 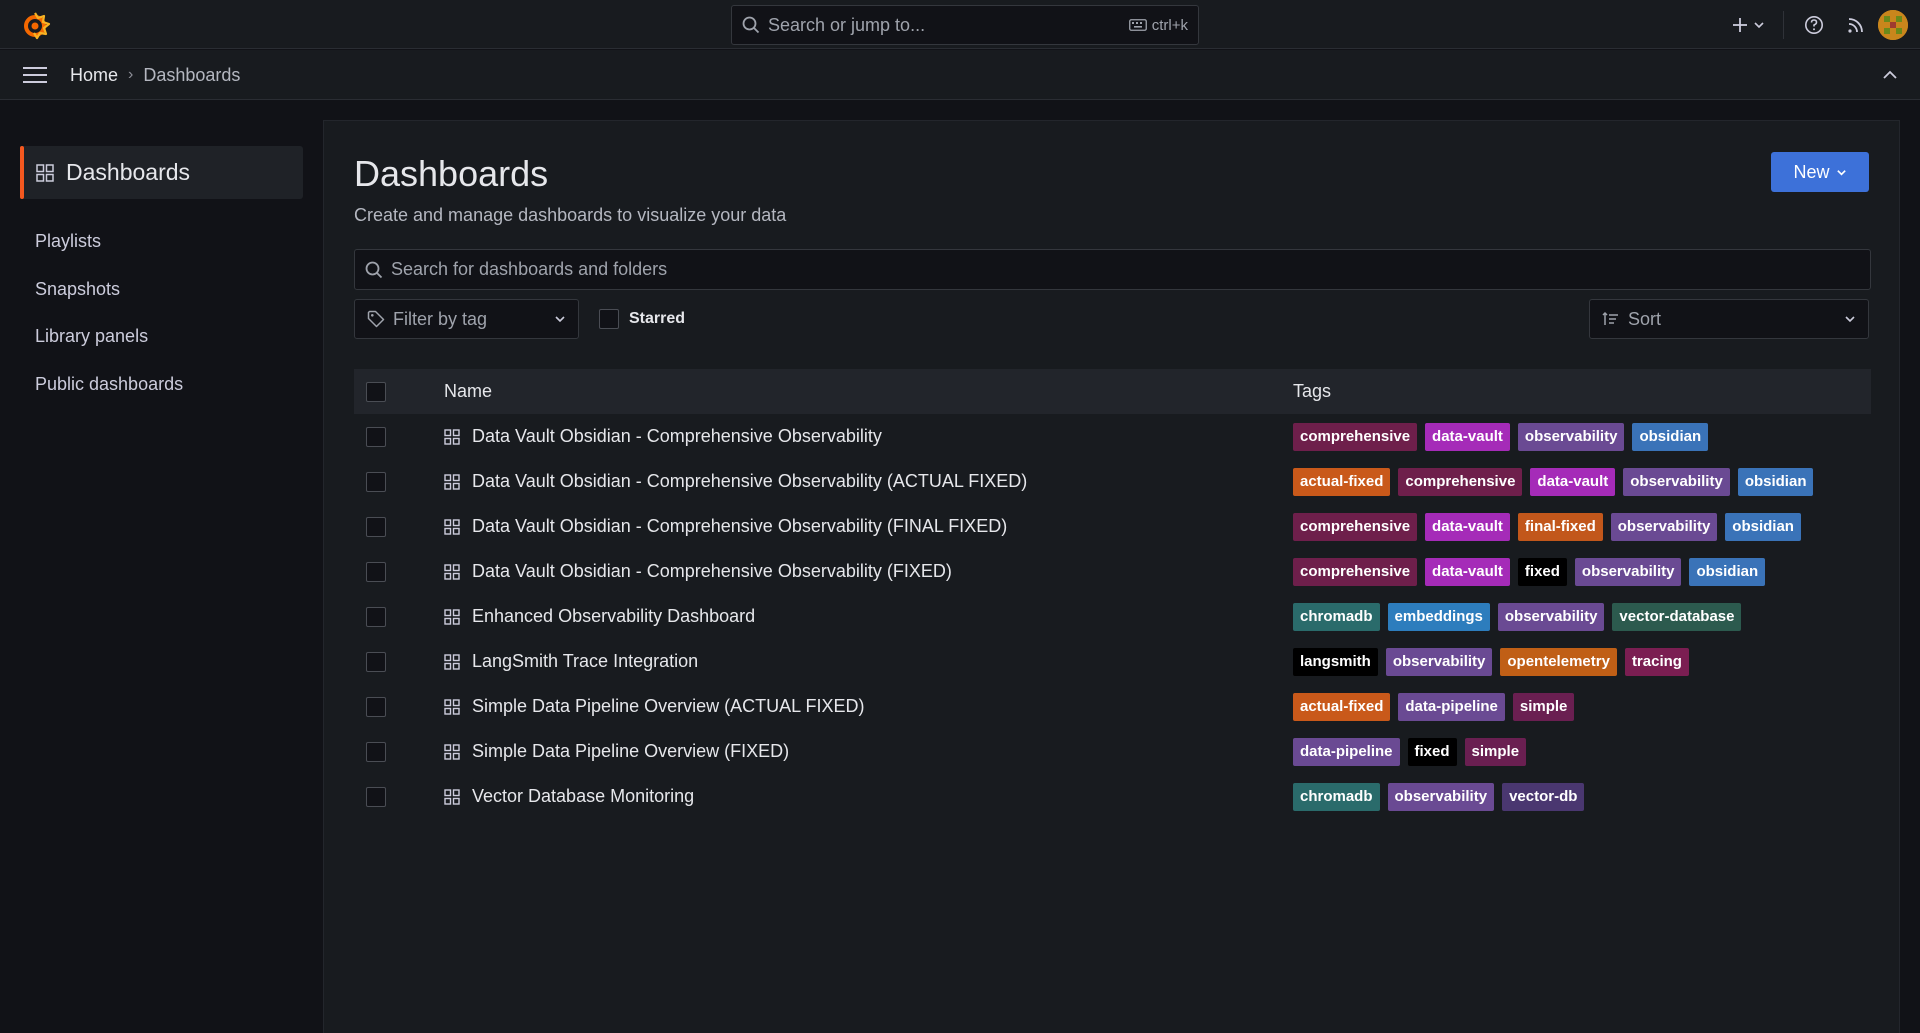 I want to click on news-feed-button, so click(x=1856, y=24).